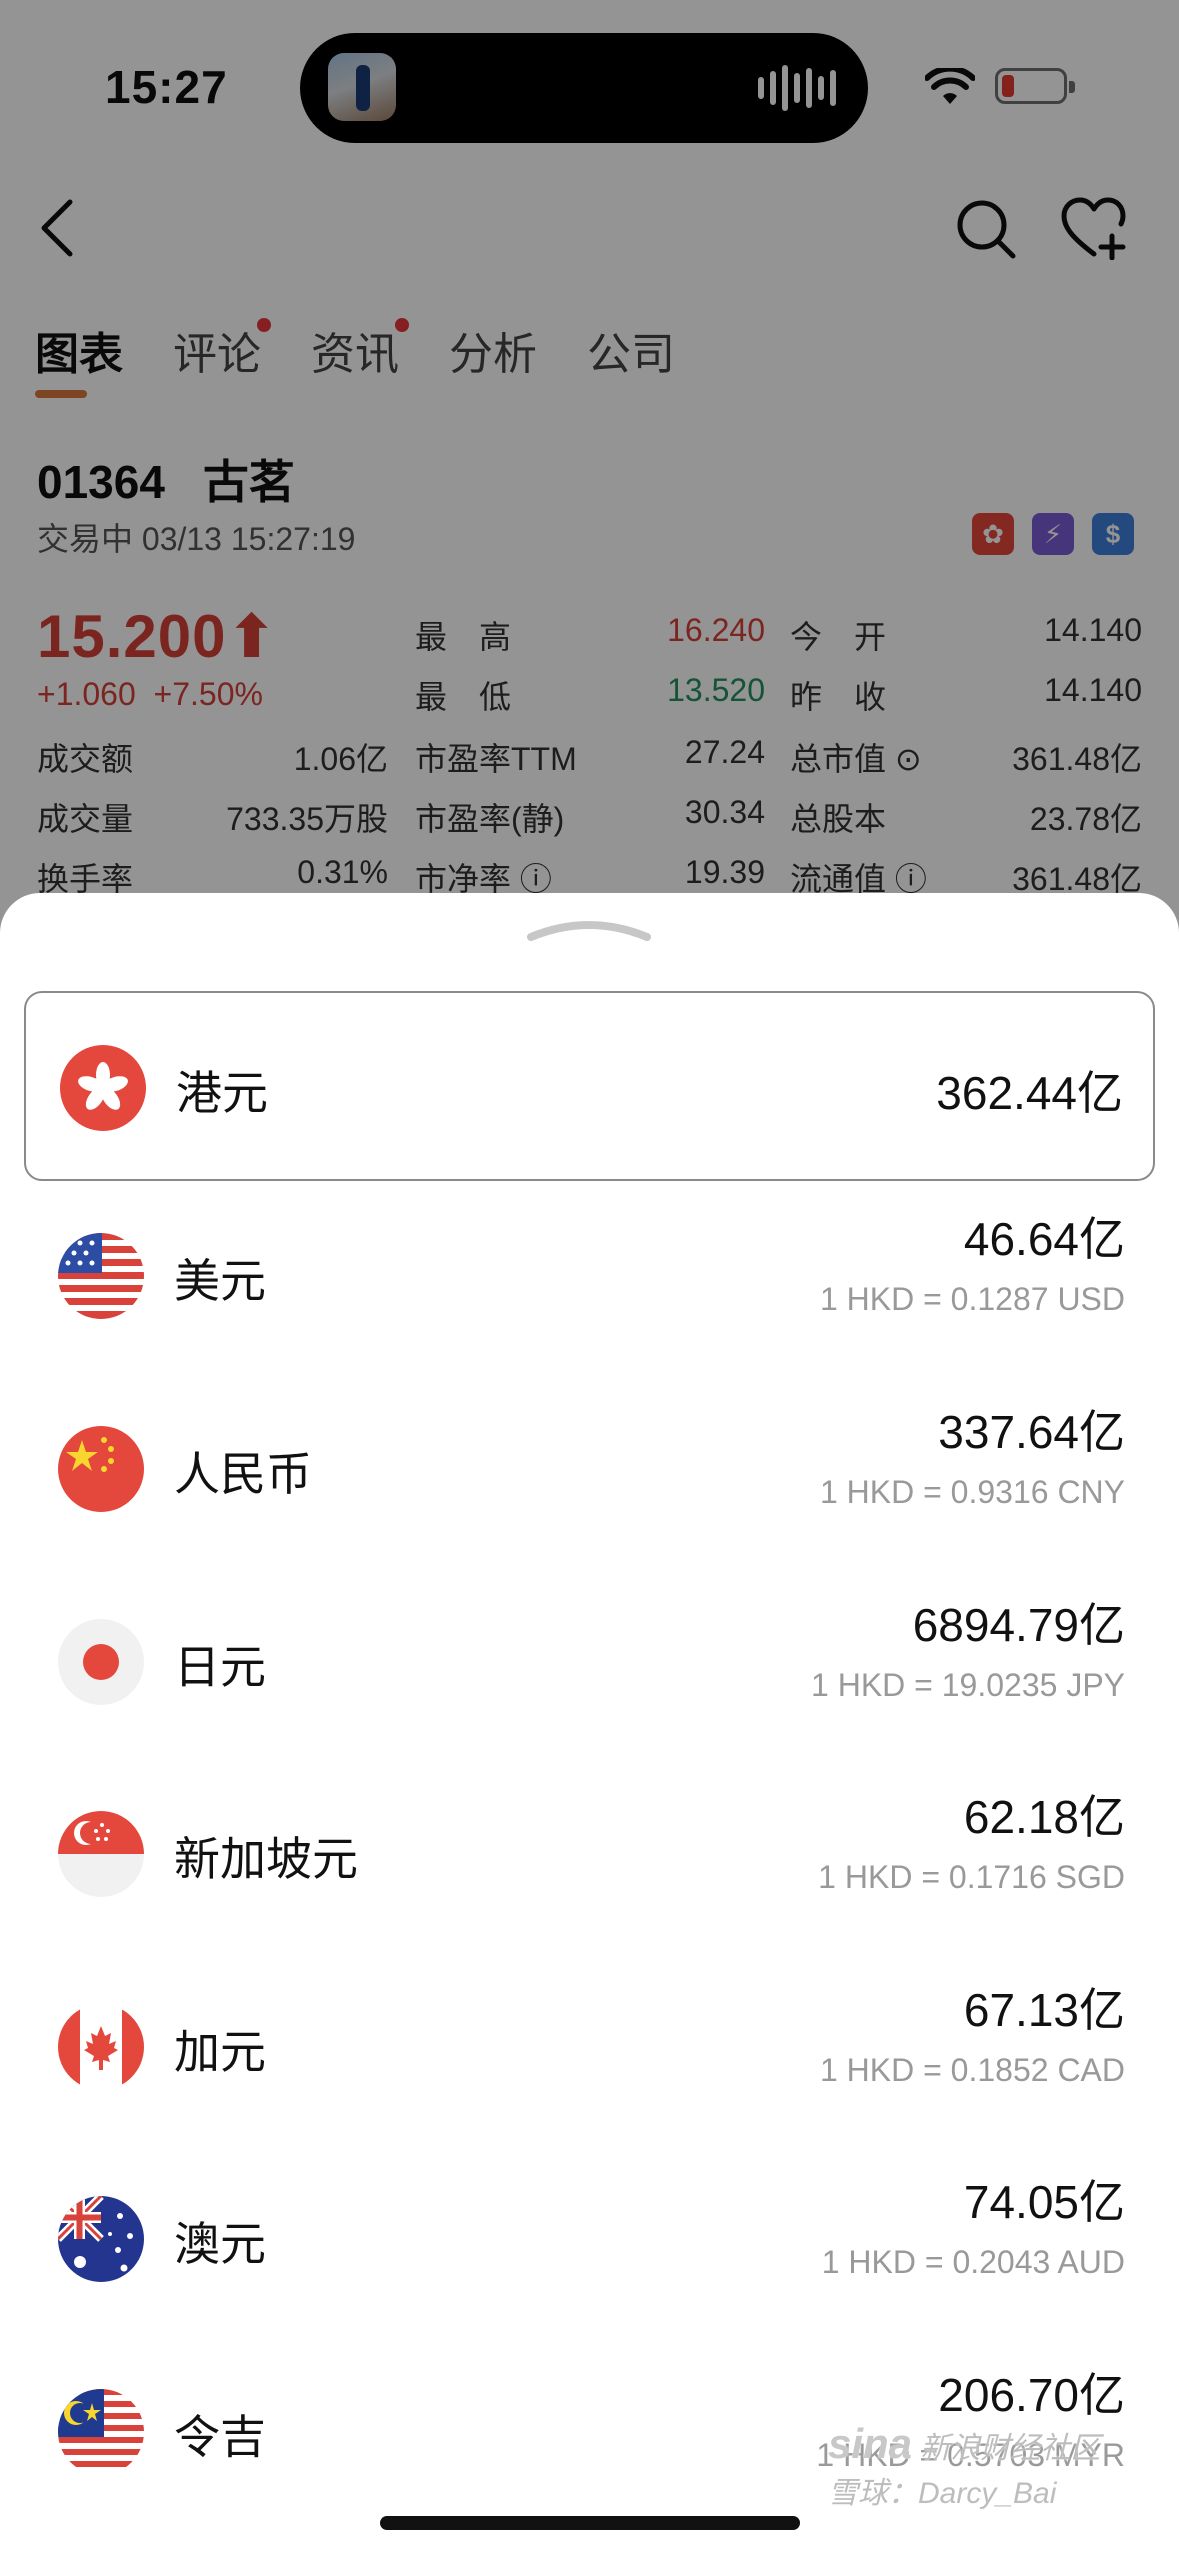  Describe the element at coordinates (266, 1859) in the screenshot. I see `currency-name: 新加坡元` at that location.